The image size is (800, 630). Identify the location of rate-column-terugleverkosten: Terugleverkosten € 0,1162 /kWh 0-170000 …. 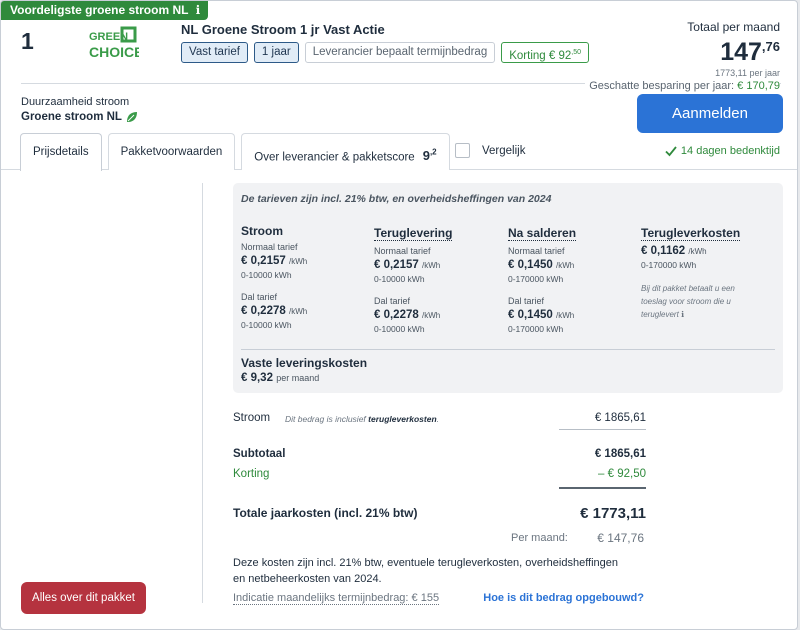
(706, 272).